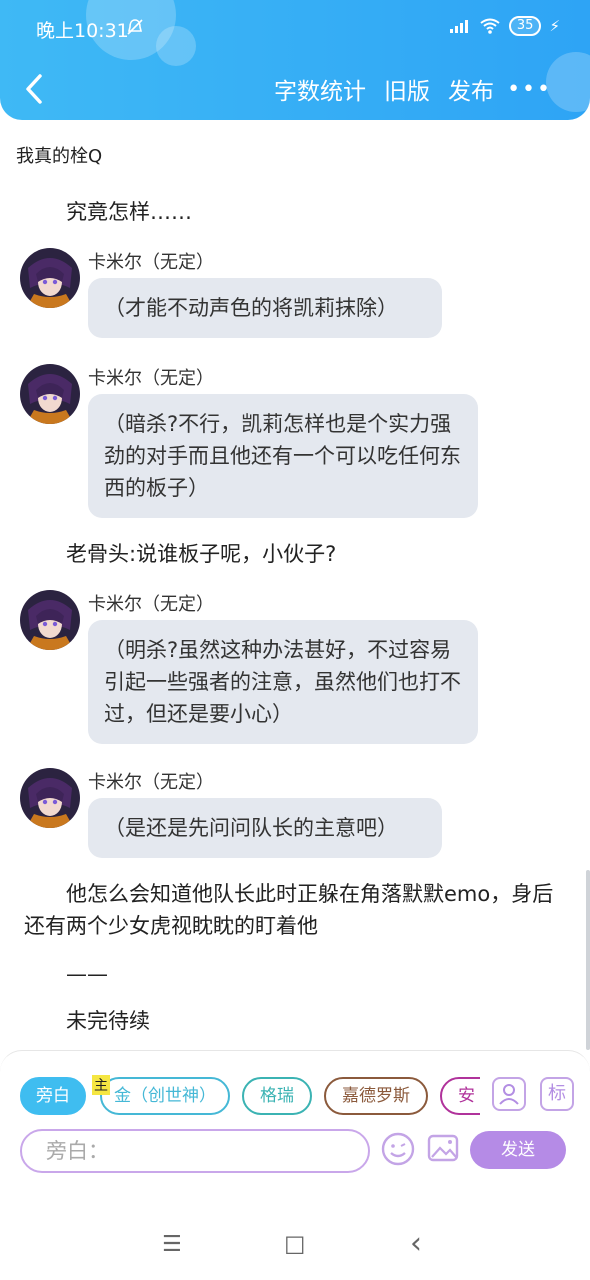 The height and width of the screenshot is (1280, 590). I want to click on battery-indicator: 35, so click(525, 26).